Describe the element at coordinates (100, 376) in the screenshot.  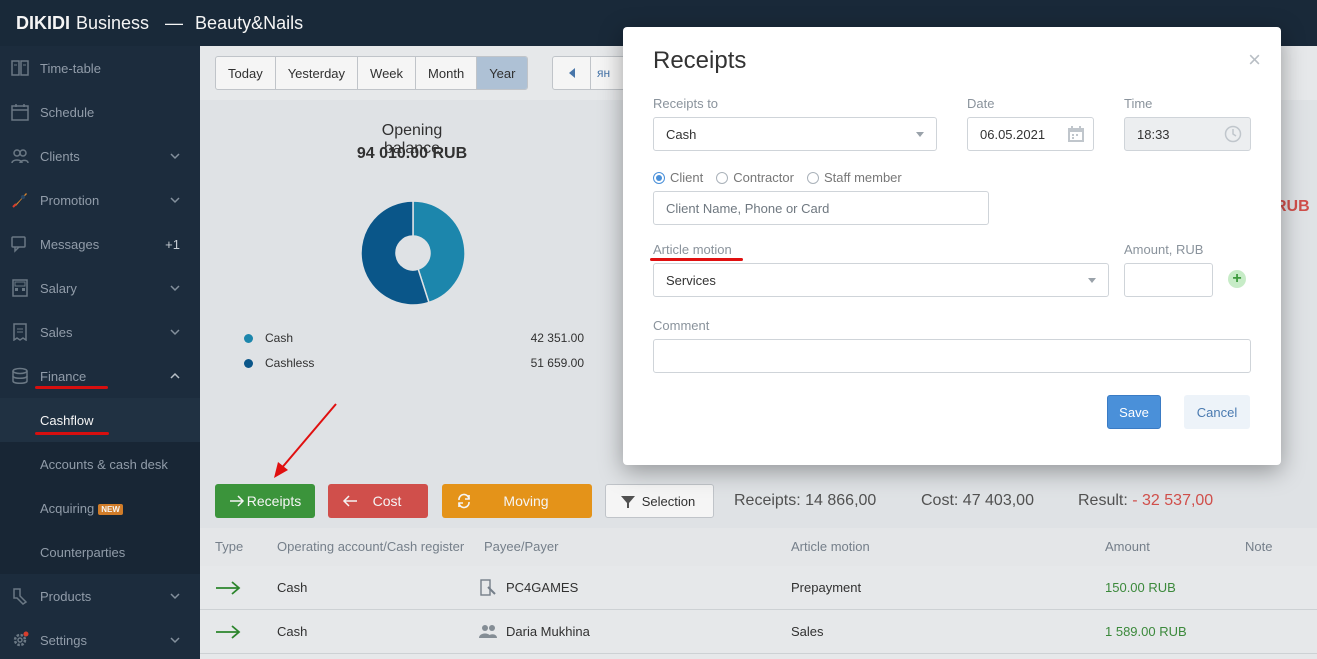
I see `sidebar-item-finance: Finance` at that location.